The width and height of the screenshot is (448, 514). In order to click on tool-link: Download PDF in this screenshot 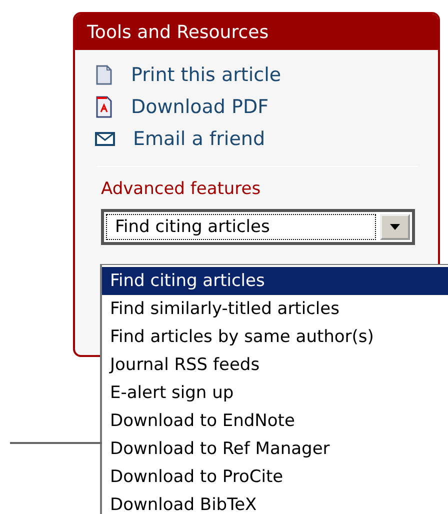, I will do `click(266, 107)`.